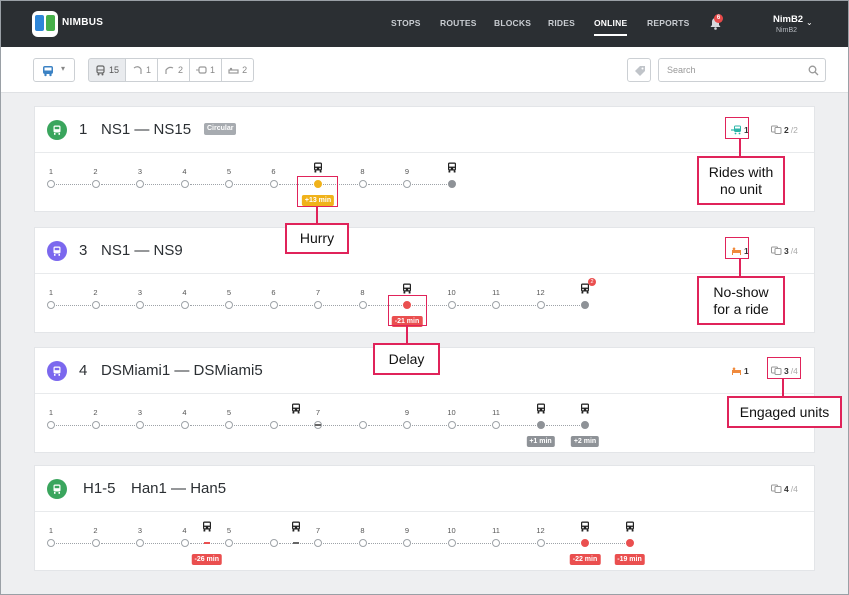  Describe the element at coordinates (54, 70) in the screenshot. I see `vehicle-type-dropdown: ▾` at that location.